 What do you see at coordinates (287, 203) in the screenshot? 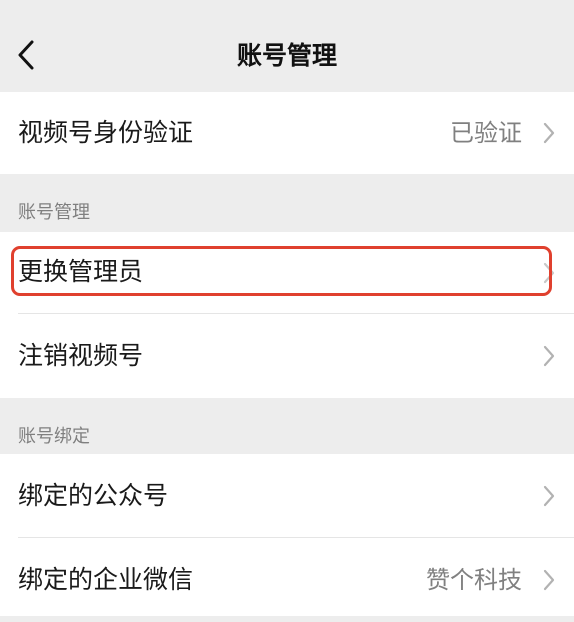
I see `section-header-account: 账号管理` at bounding box center [287, 203].